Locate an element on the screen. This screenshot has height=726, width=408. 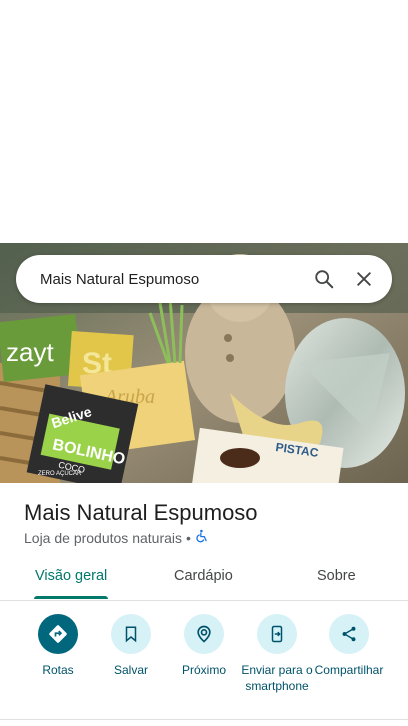
place-subtitle: Loja de produtos naturais • is located at coordinates (116, 537).